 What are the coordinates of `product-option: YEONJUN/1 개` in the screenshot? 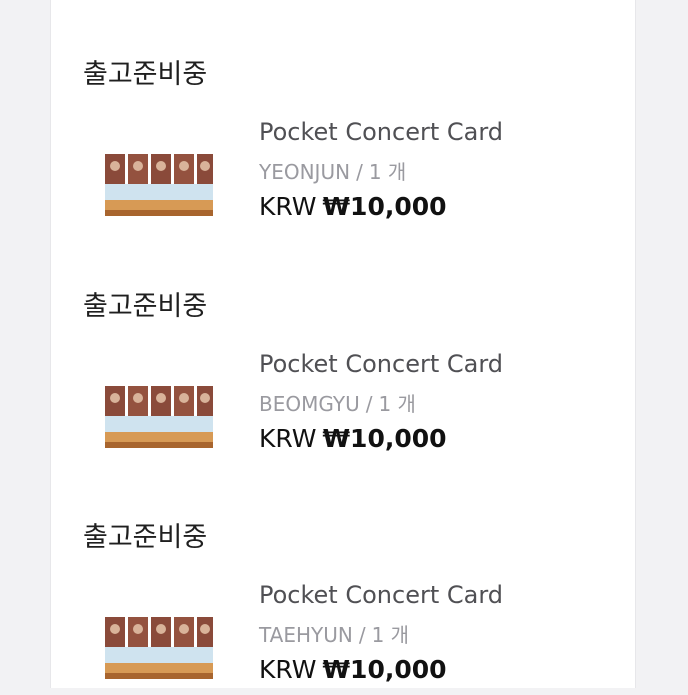 It's located at (332, 170).